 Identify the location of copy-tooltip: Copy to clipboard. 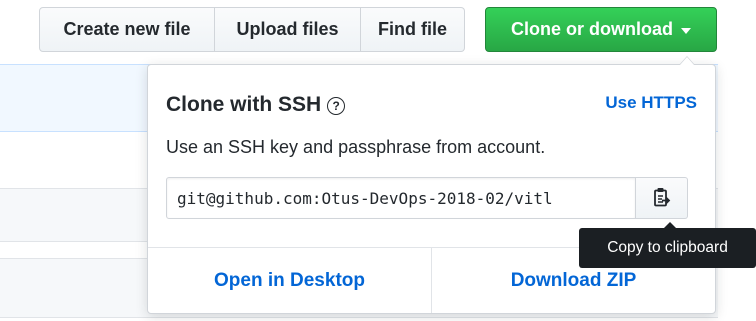
(667, 245).